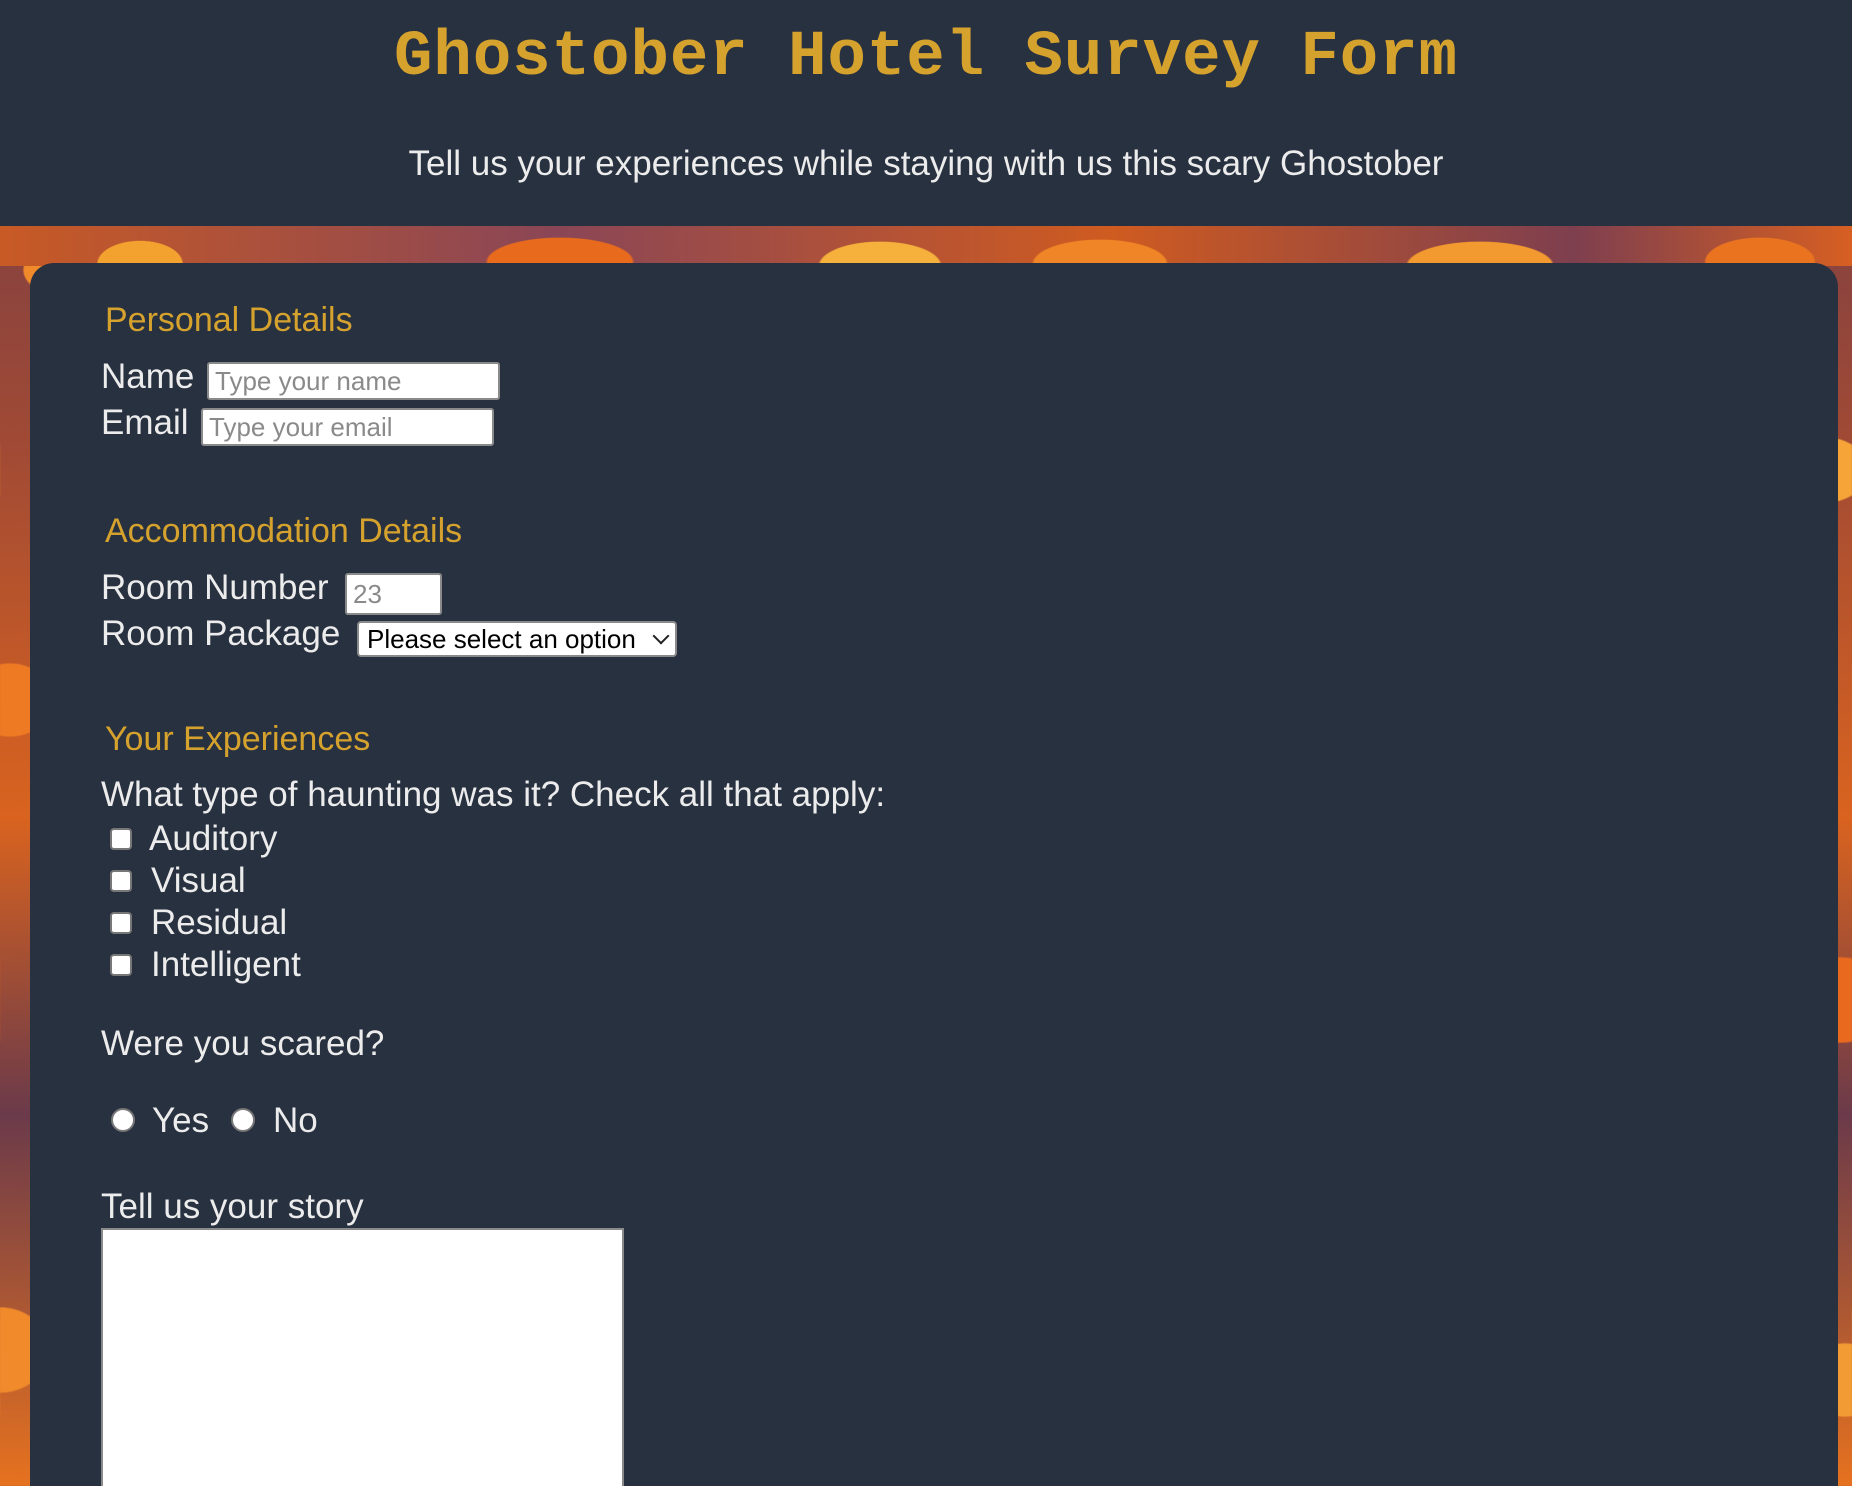 Image resolution: width=1852 pixels, height=1486 pixels. I want to click on visual-label: Visual, so click(198, 880).